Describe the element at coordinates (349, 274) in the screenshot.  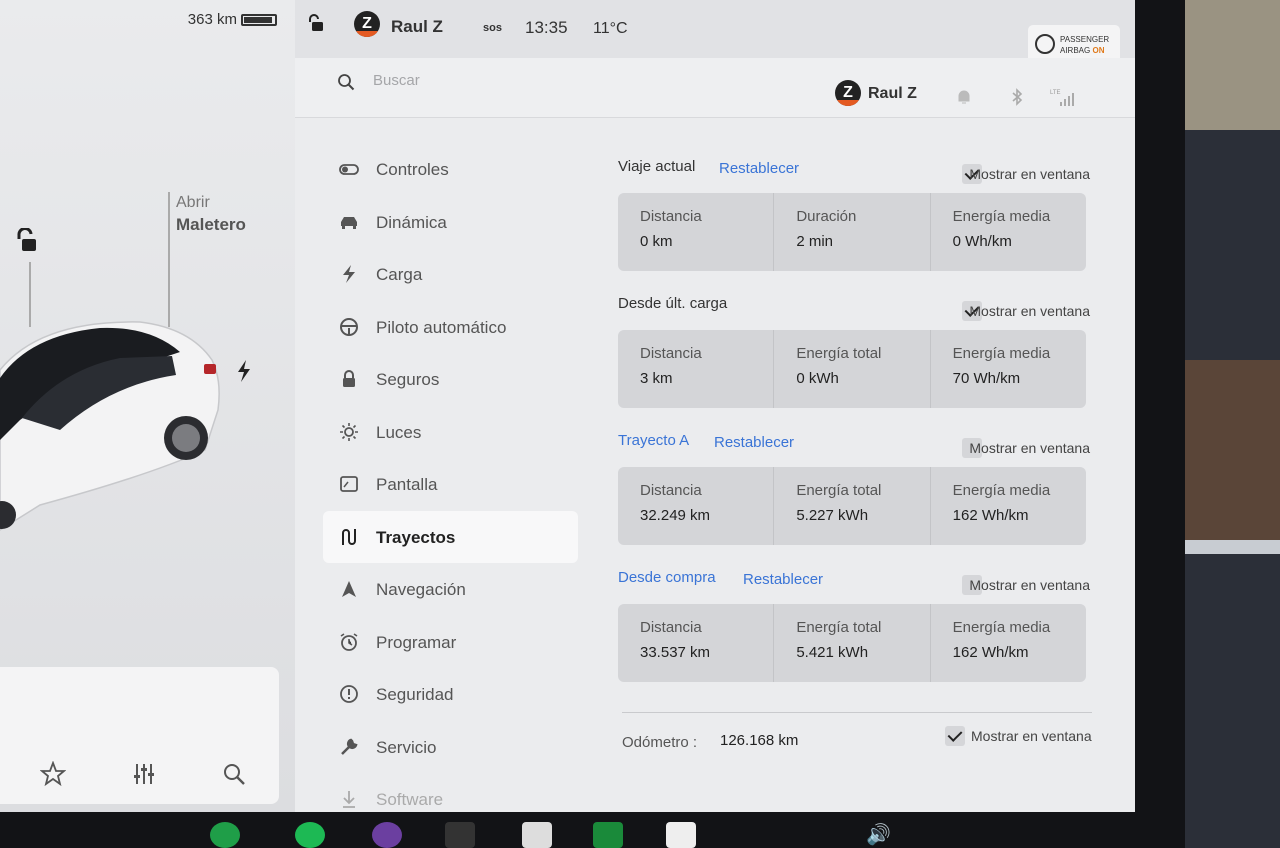
I see `bolt-icon` at that location.